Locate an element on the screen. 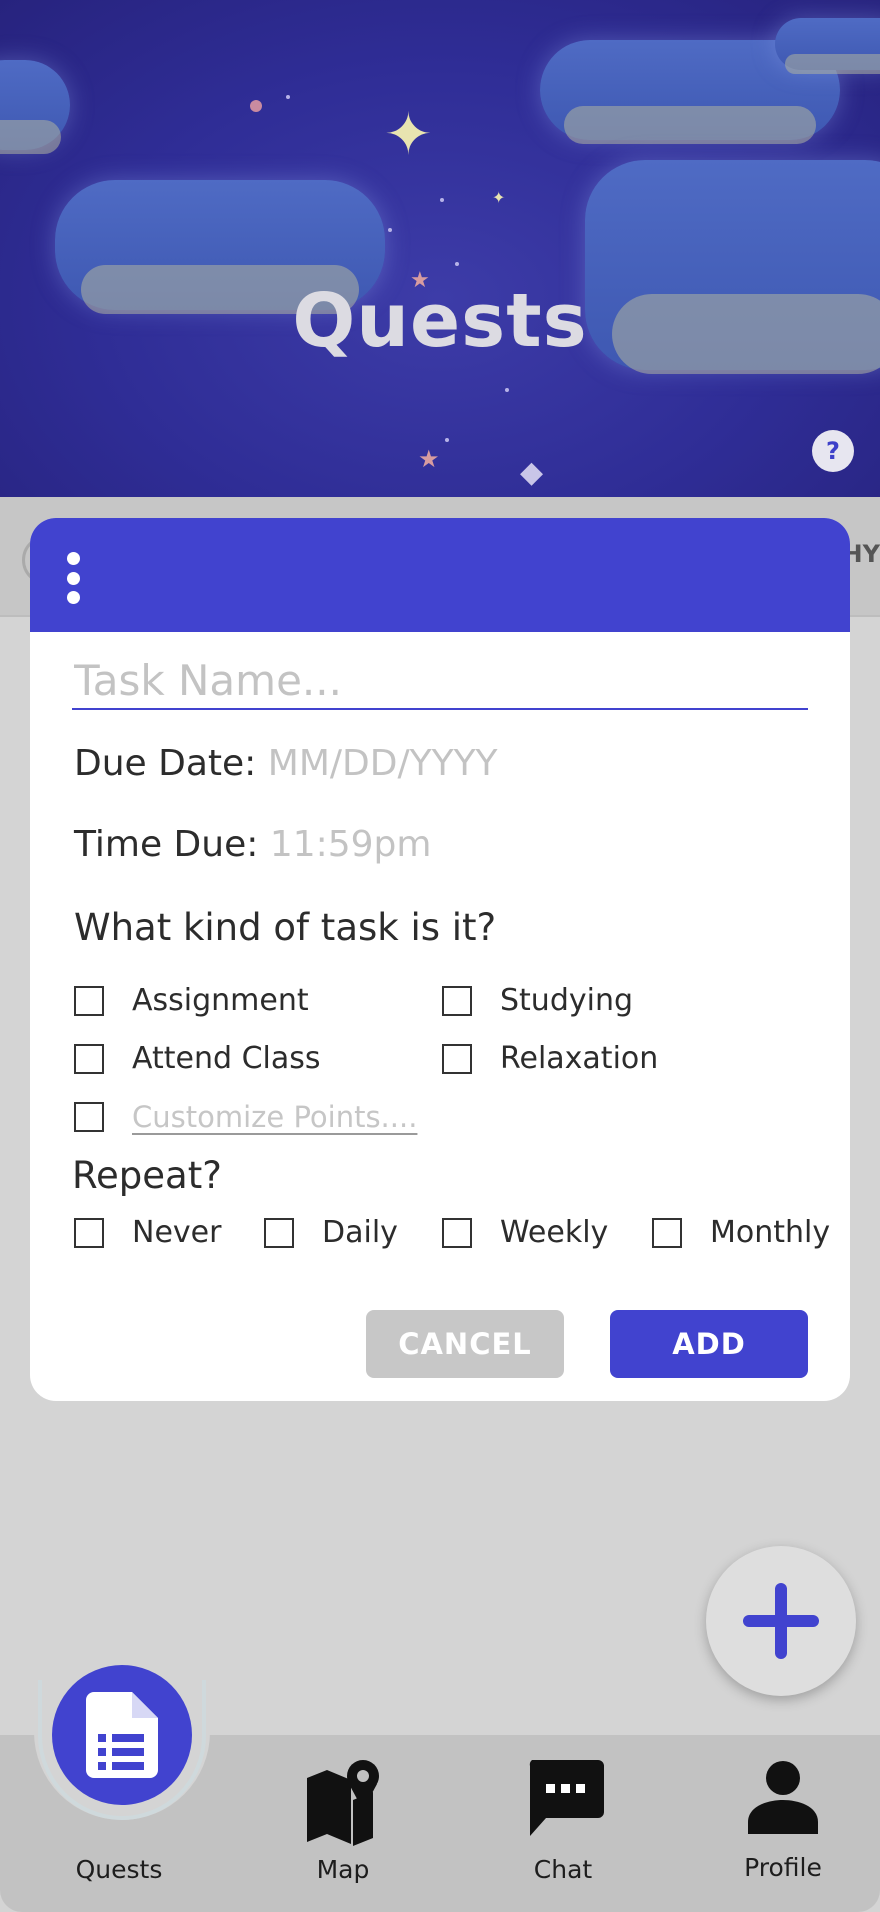  repeat-never: Never is located at coordinates (147, 1232).